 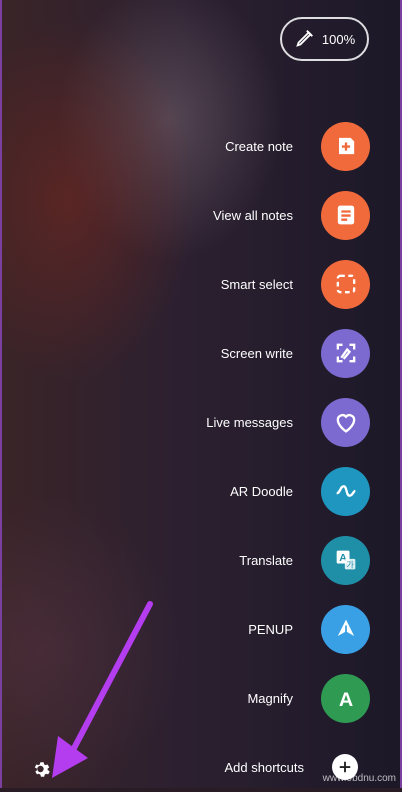 I want to click on menu-item-translate: Translate A가, so click(x=304, y=560).